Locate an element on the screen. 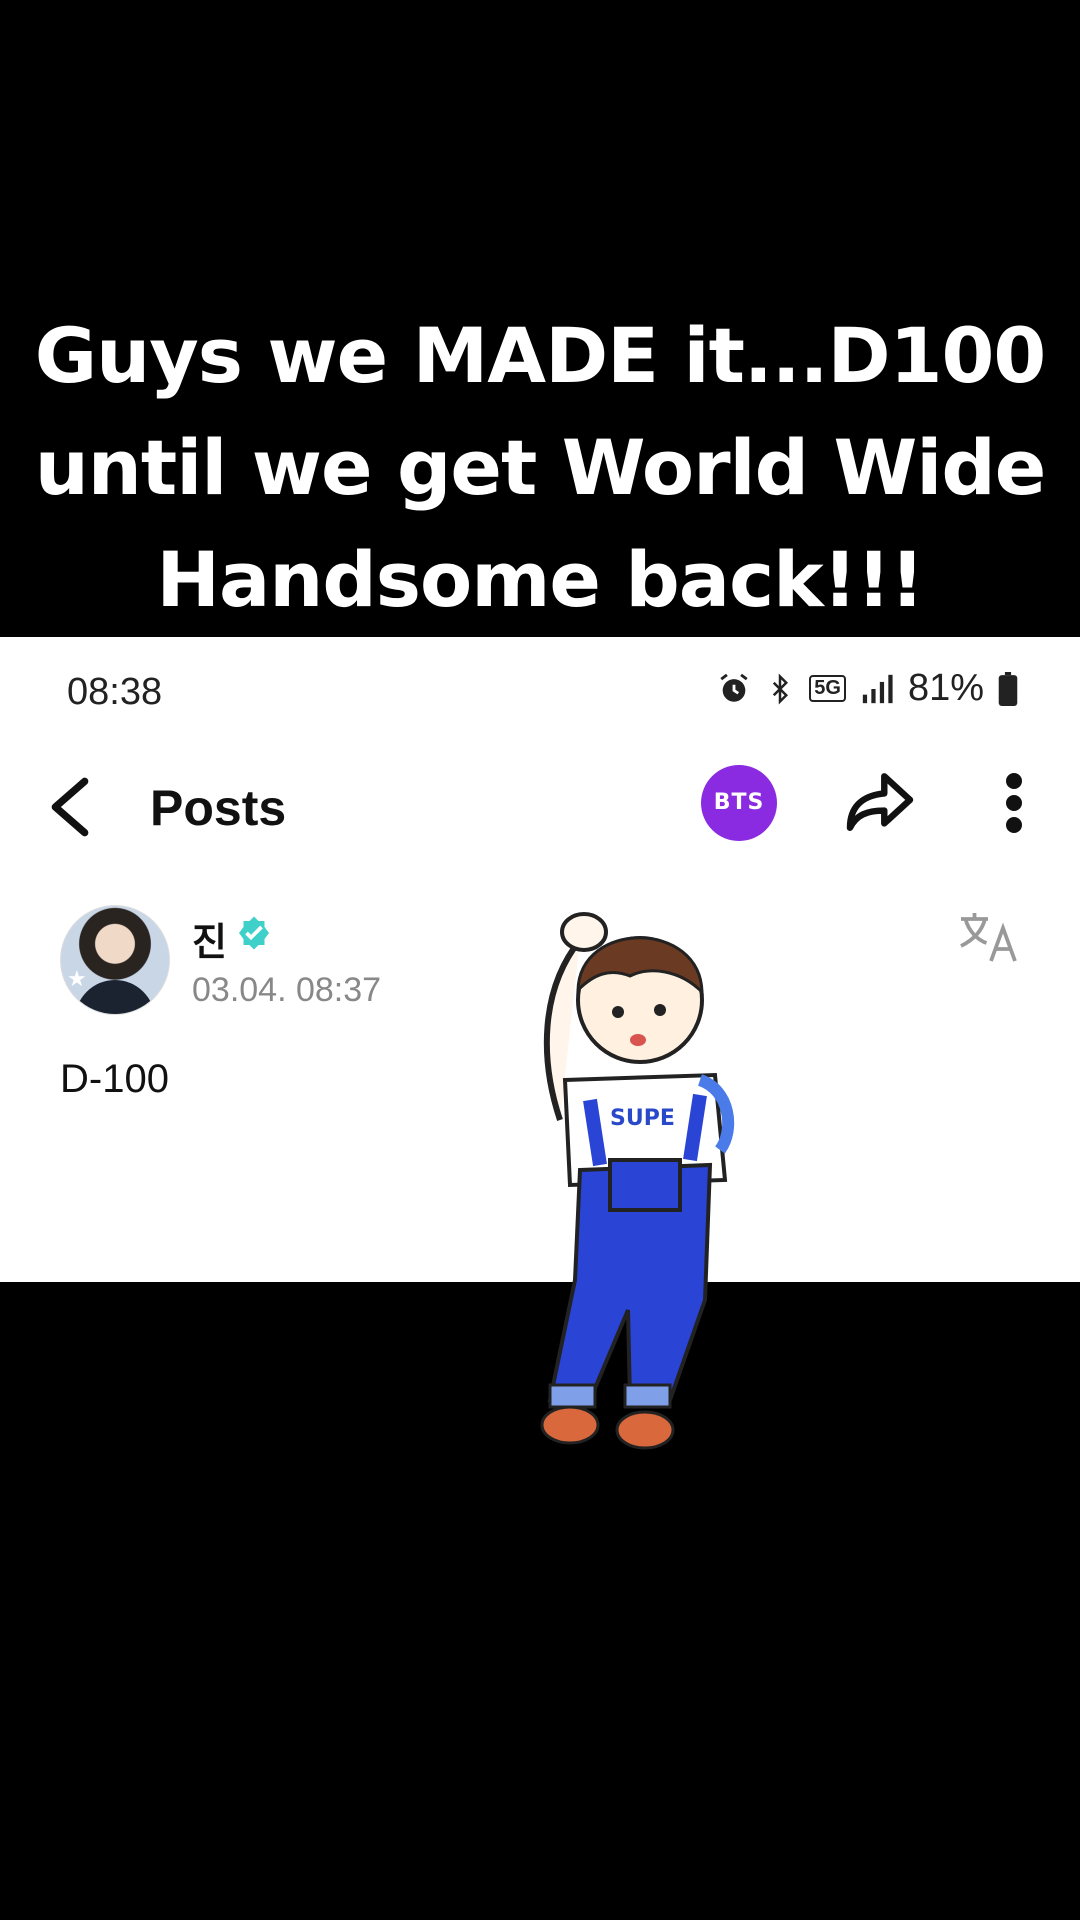 The height and width of the screenshot is (1920, 1080). more-vertical-icon is located at coordinates (1014, 803).